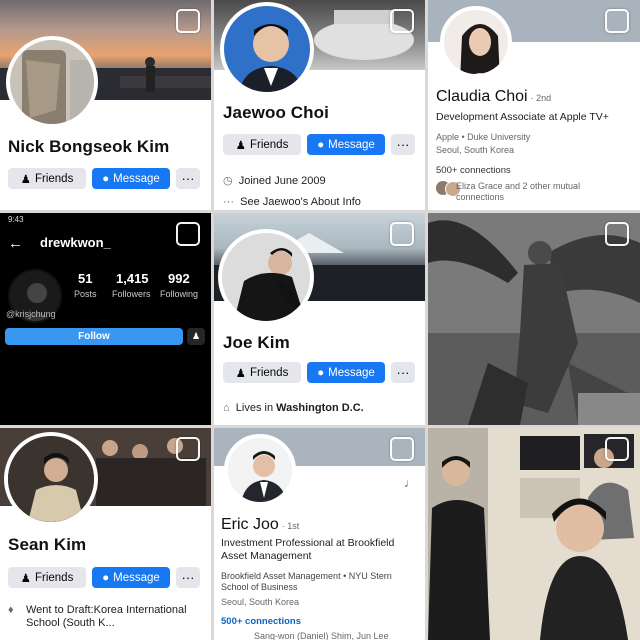 Image resolution: width=640 pixels, height=640 pixels. Describe the element at coordinates (534, 319) in the screenshot. I see `cell-statue-photo` at that location.